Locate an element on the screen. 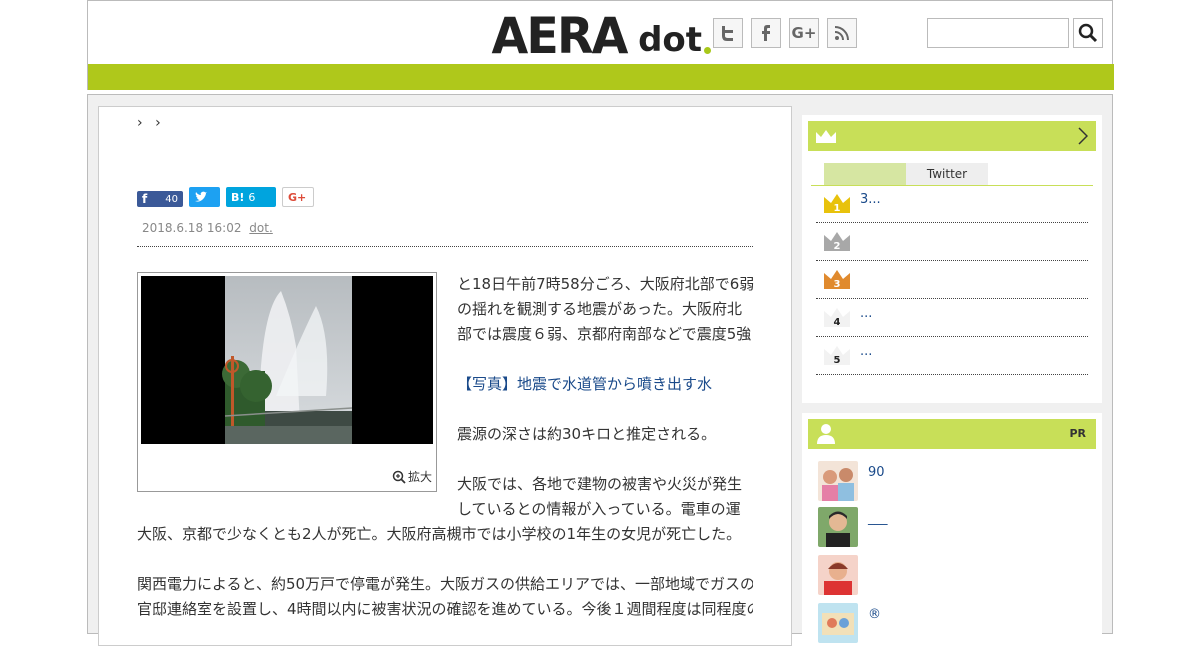 The image size is (1200, 647). crown-outline-icon: 4 is located at coordinates (837, 318).